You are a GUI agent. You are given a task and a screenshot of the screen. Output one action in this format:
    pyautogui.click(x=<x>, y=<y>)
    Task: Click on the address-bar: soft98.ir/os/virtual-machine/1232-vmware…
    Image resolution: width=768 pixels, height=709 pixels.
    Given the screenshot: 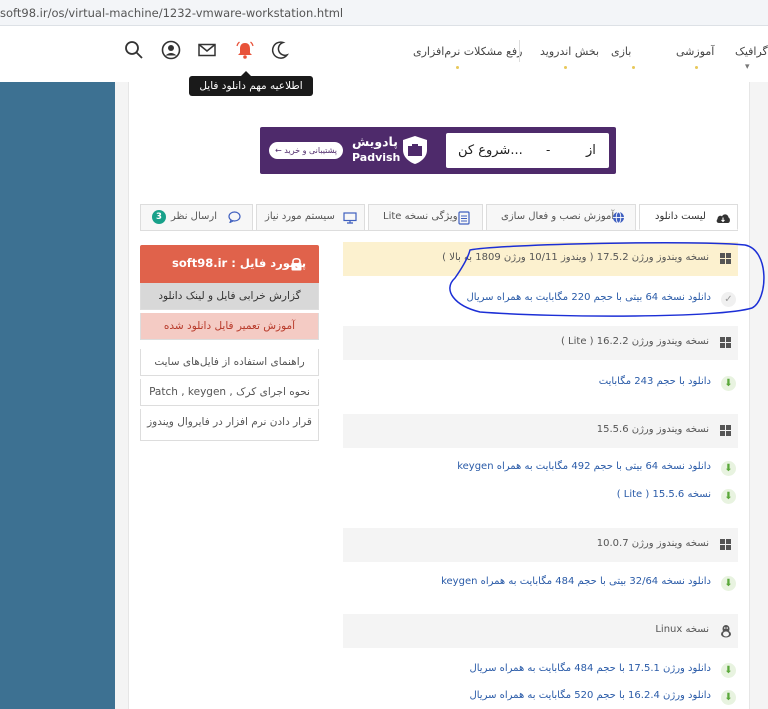 What is the action you would take?
    pyautogui.click(x=384, y=13)
    